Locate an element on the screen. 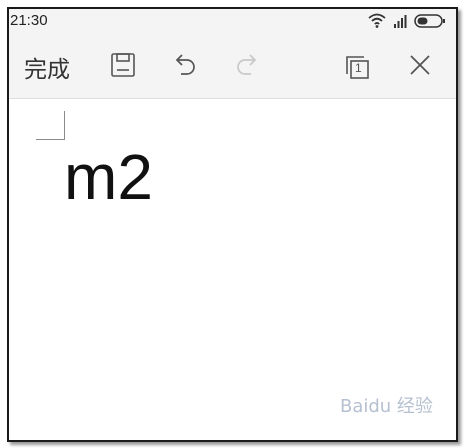 The width and height of the screenshot is (465, 448). edit-toolbar: 完成 1 is located at coordinates (232, 67).